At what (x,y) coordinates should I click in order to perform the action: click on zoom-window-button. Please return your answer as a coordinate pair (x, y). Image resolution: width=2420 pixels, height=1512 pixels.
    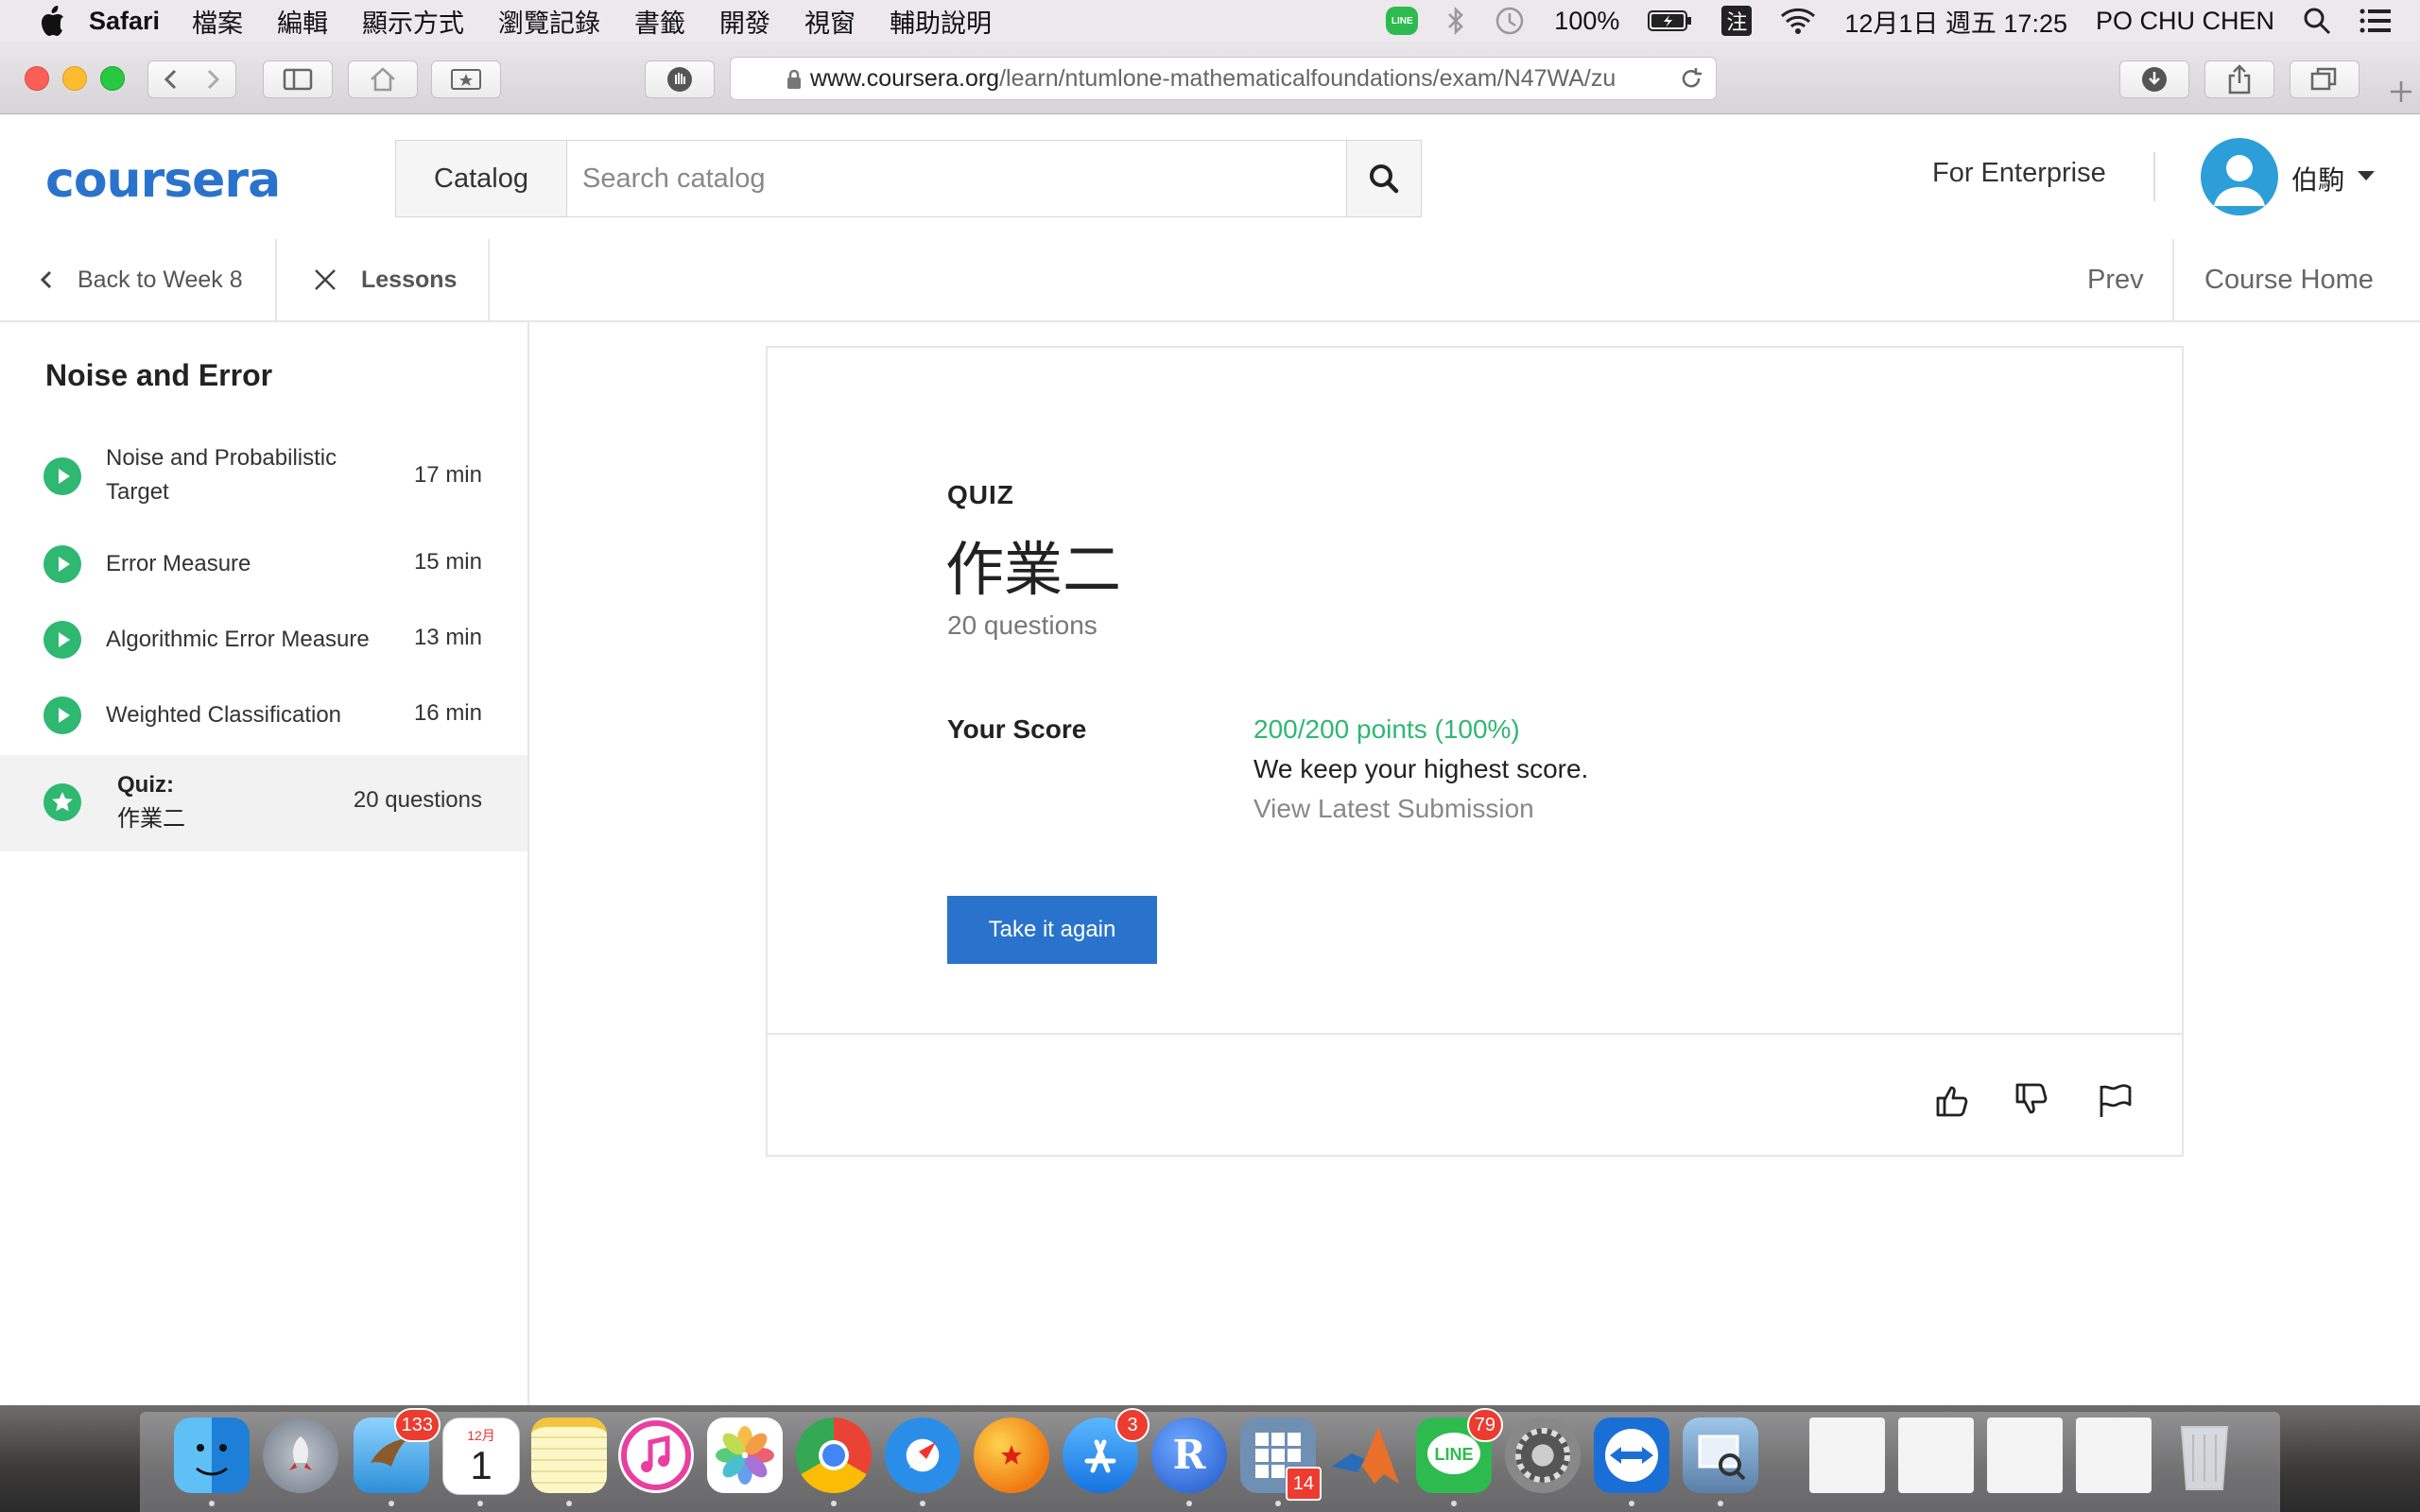
    Looking at the image, I should click on (112, 78).